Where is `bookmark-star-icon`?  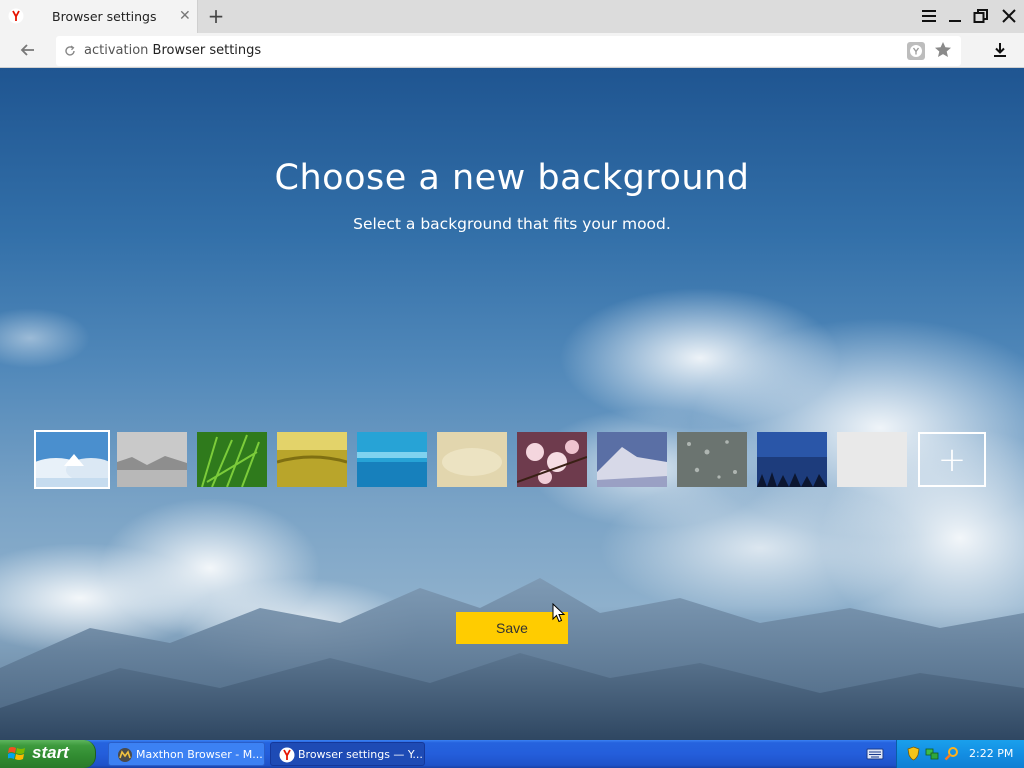
bookmark-star-icon is located at coordinates (943, 50).